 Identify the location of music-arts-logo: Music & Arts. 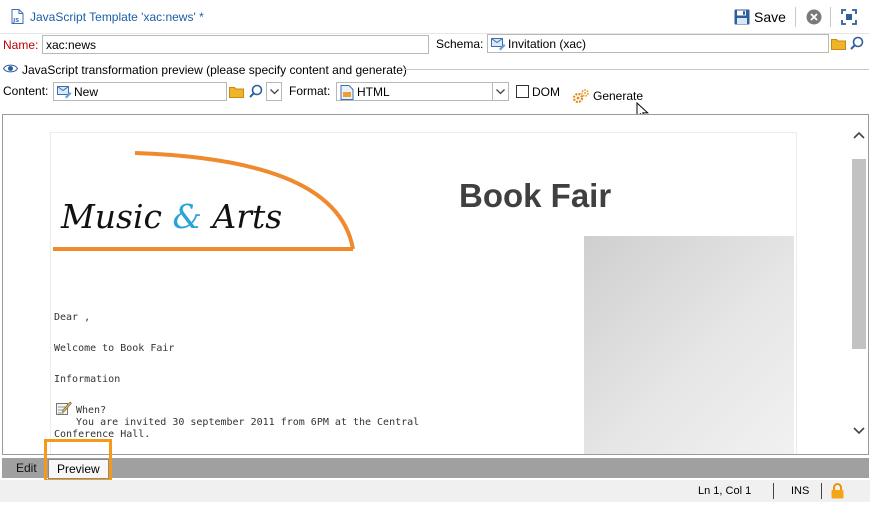
(206, 203).